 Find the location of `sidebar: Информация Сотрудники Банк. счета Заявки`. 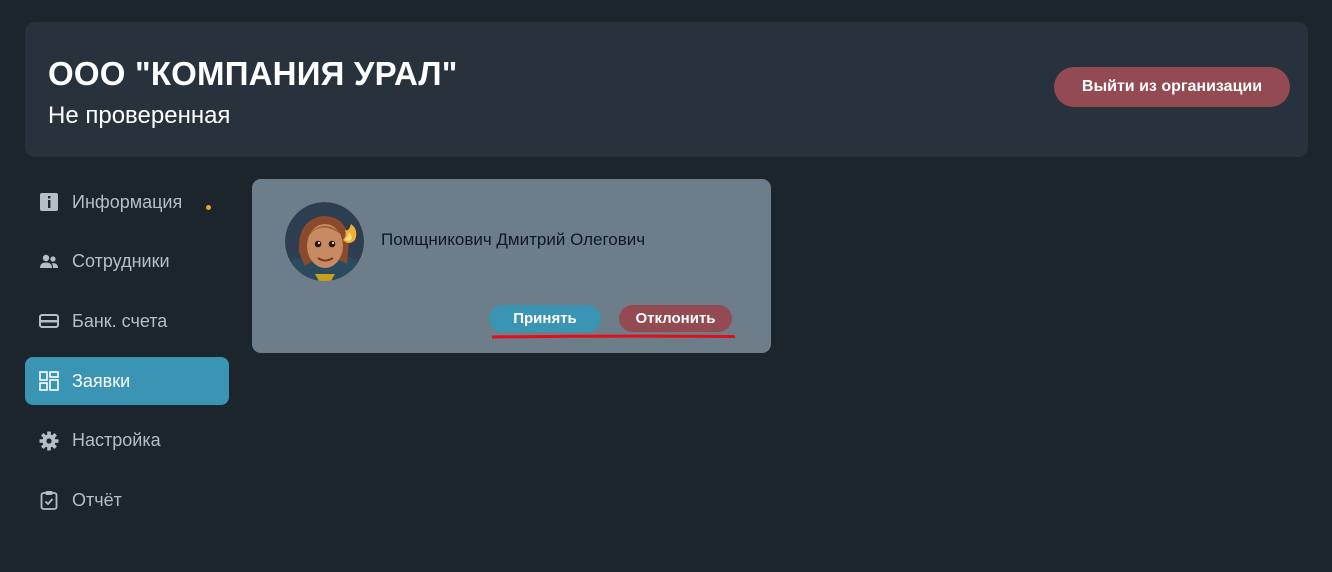

sidebar: Информация Сотрудники Банк. счета Заявки is located at coordinates (127, 357).